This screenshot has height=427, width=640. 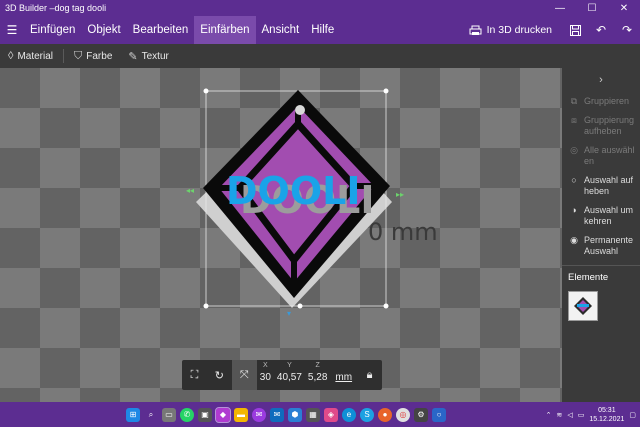 I want to click on menu-objekt: Objekt, so click(x=103, y=30).